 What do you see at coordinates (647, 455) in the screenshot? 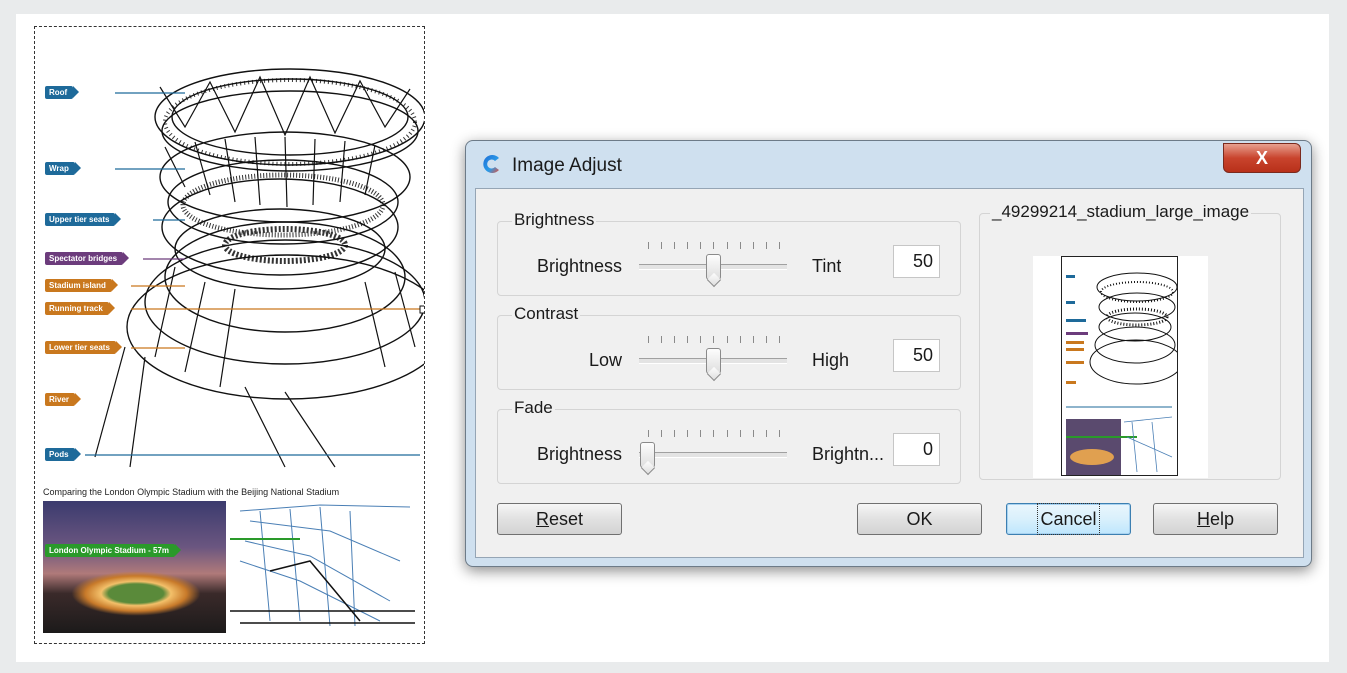
I see `fade-slider-thumb` at bounding box center [647, 455].